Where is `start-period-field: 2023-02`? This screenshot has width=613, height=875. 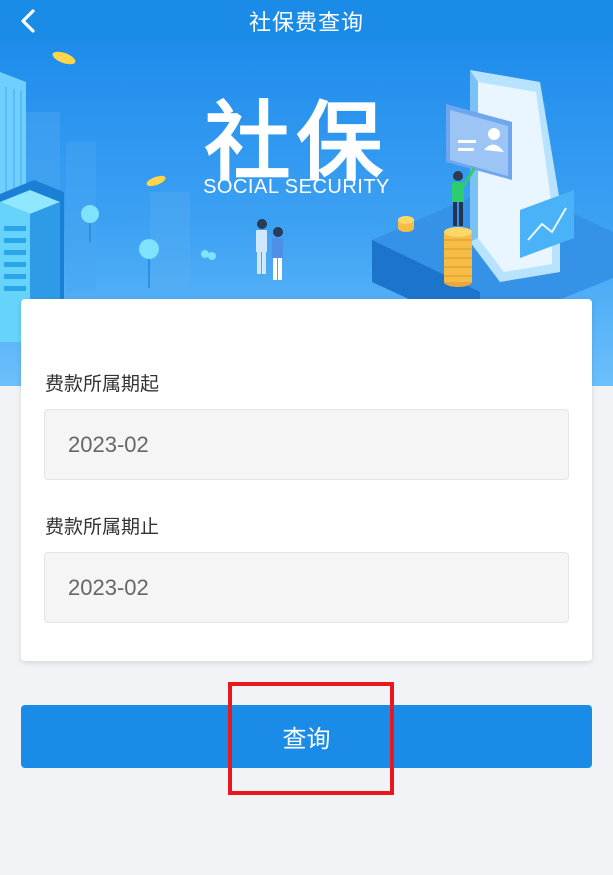 start-period-field: 2023-02 is located at coordinates (306, 444).